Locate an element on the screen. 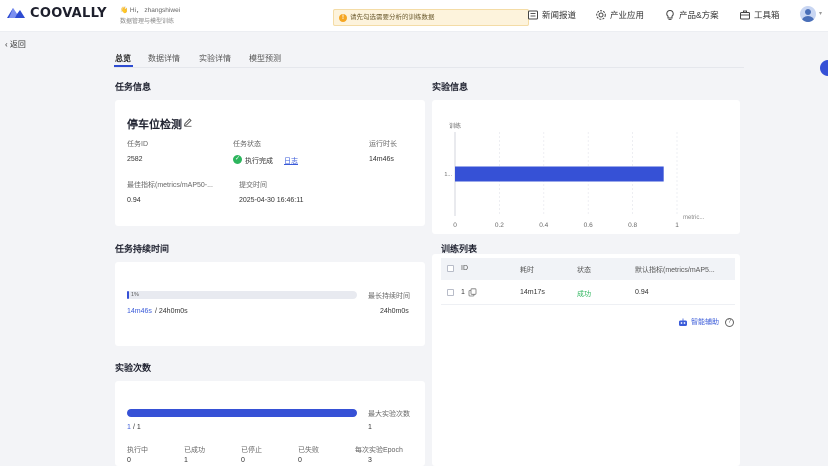 This screenshot has width=828, height=466. row-checkbox is located at coordinates (450, 292).